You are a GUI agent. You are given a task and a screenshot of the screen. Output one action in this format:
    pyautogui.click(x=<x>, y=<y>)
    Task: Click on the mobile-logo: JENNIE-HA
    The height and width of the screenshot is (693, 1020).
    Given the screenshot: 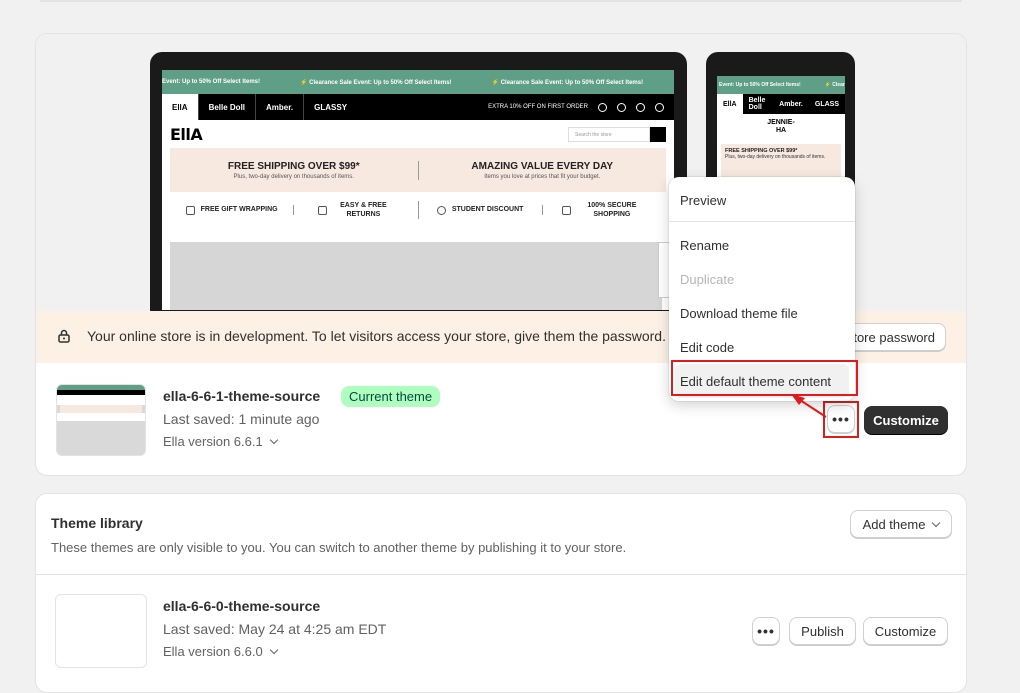 What is the action you would take?
    pyautogui.click(x=781, y=126)
    